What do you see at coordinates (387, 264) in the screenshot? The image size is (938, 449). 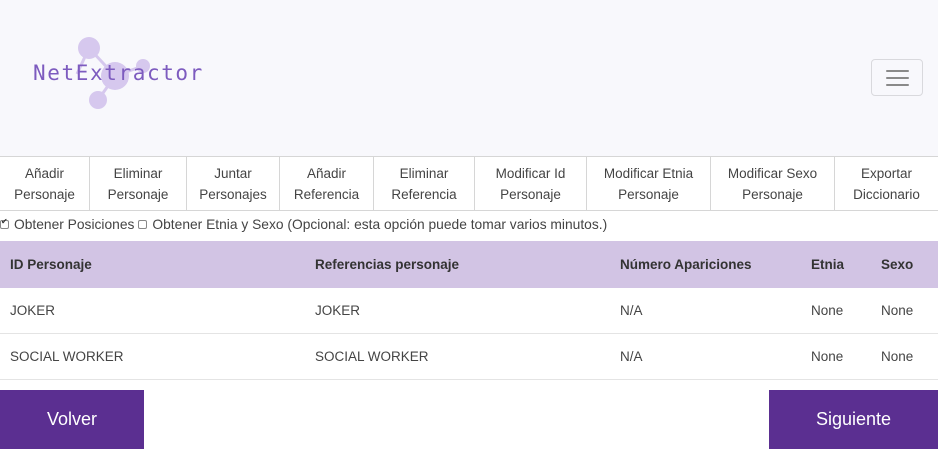 I see `header-references: Referencias personaje` at bounding box center [387, 264].